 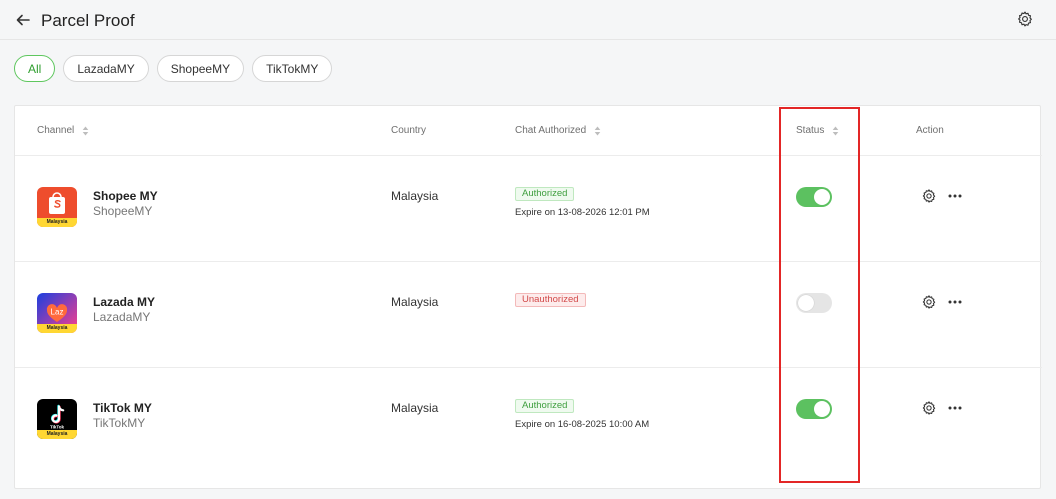 What do you see at coordinates (123, 211) in the screenshot?
I see `channel-account: ShopeeMY` at bounding box center [123, 211].